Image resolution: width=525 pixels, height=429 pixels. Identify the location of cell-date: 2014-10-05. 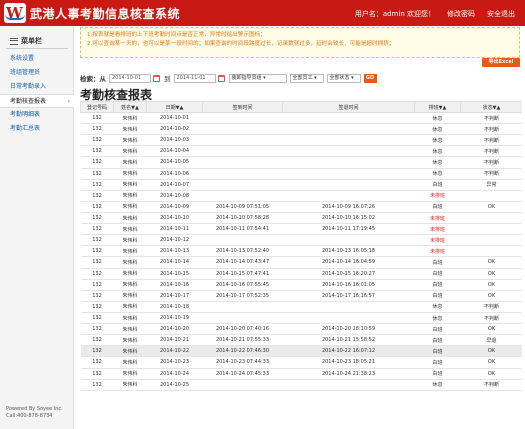
(174, 162).